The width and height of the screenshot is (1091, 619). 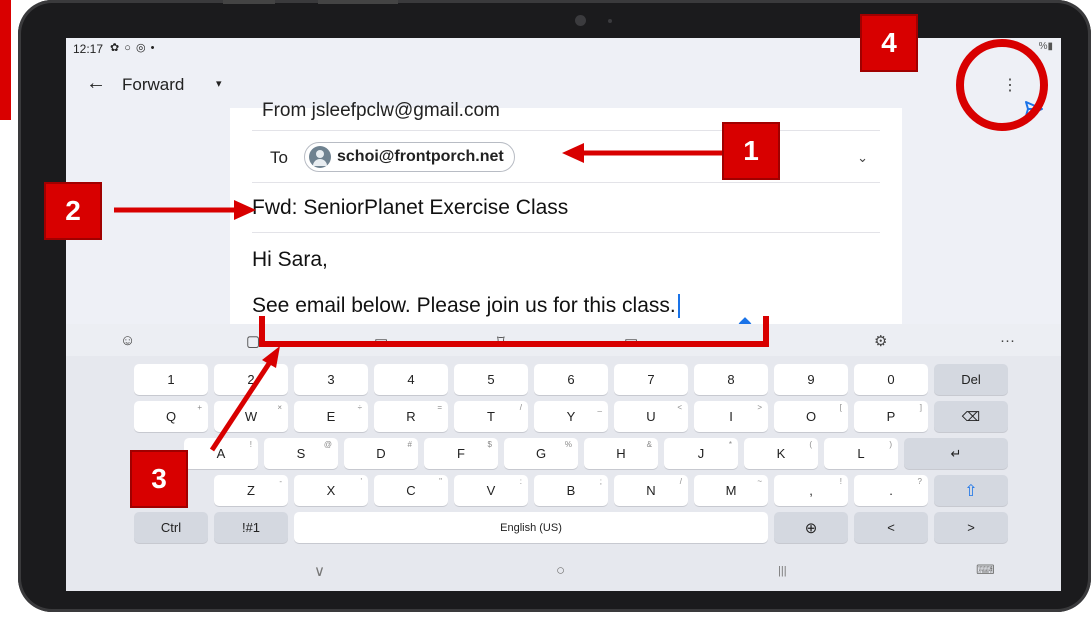 I want to click on back-arrow-icon: ←, so click(x=96, y=83).